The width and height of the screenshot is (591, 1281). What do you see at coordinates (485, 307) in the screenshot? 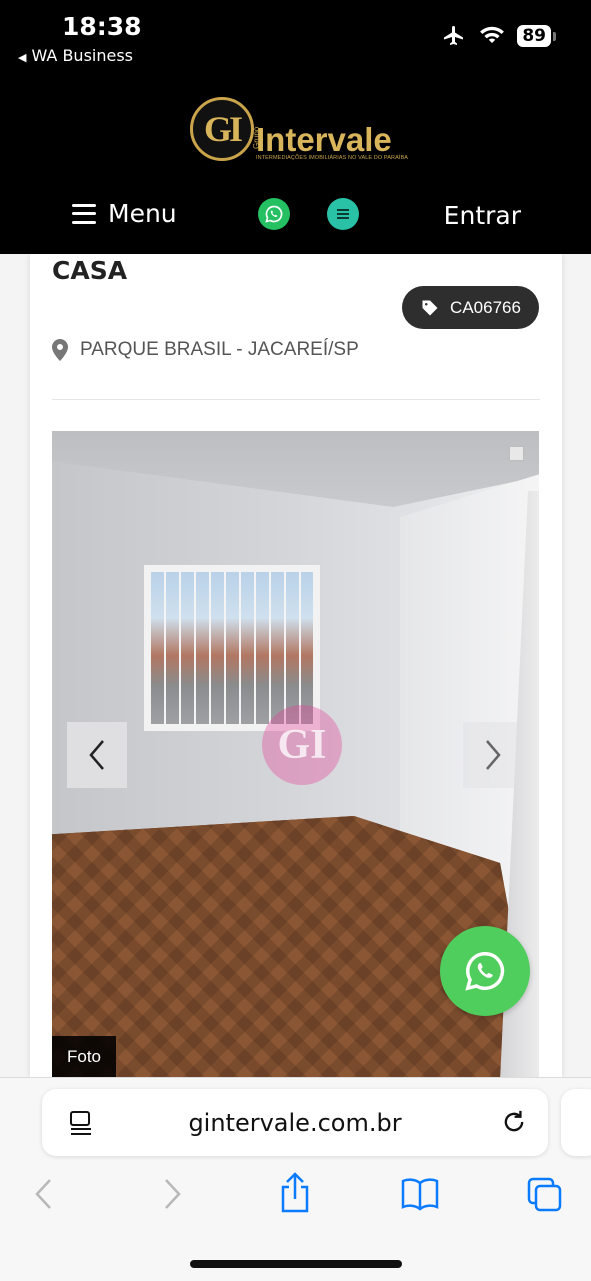
I see `reference-code: CA06766` at bounding box center [485, 307].